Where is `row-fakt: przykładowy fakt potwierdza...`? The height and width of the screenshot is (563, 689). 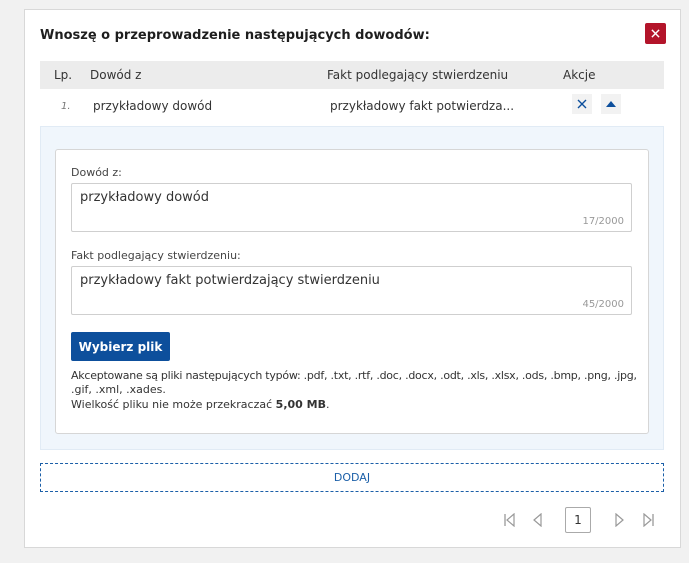 row-fakt: przykładowy fakt potwierdza... is located at coordinates (422, 106).